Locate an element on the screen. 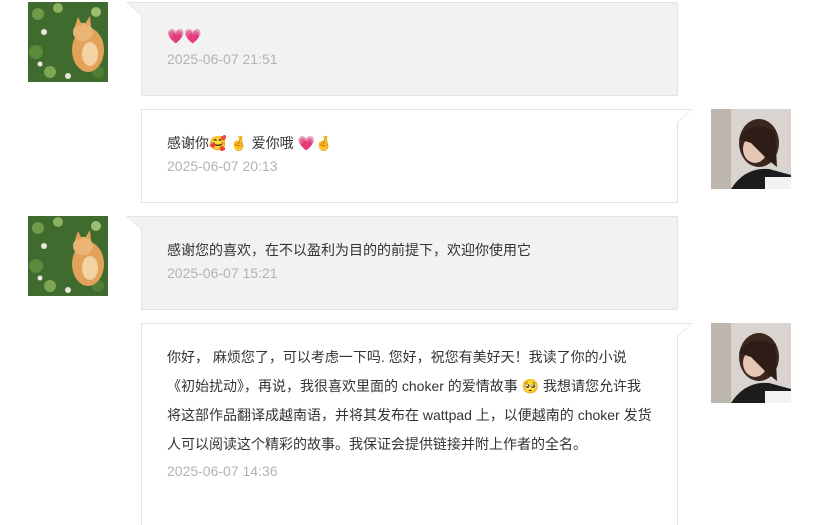 The height and width of the screenshot is (525, 826). message-timestamp: 2025-06-07 15:21 is located at coordinates (222, 273).